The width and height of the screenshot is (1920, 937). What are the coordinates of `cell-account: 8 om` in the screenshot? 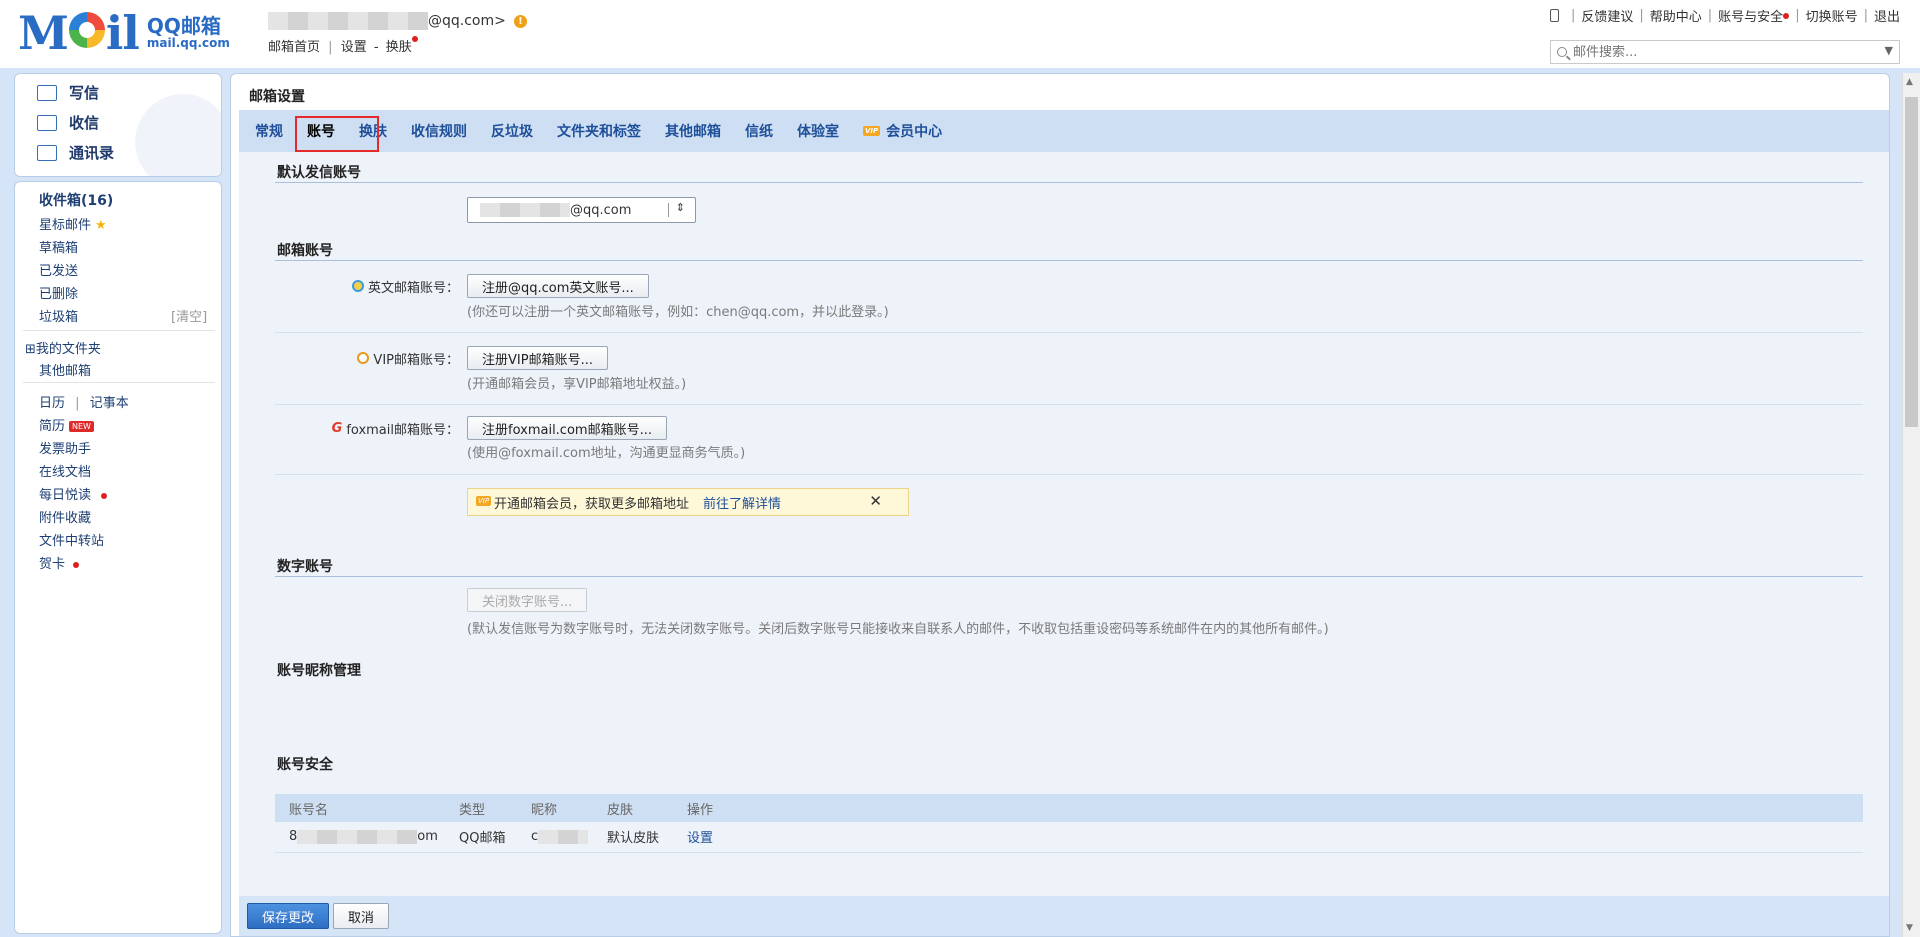 It's located at (360, 837).